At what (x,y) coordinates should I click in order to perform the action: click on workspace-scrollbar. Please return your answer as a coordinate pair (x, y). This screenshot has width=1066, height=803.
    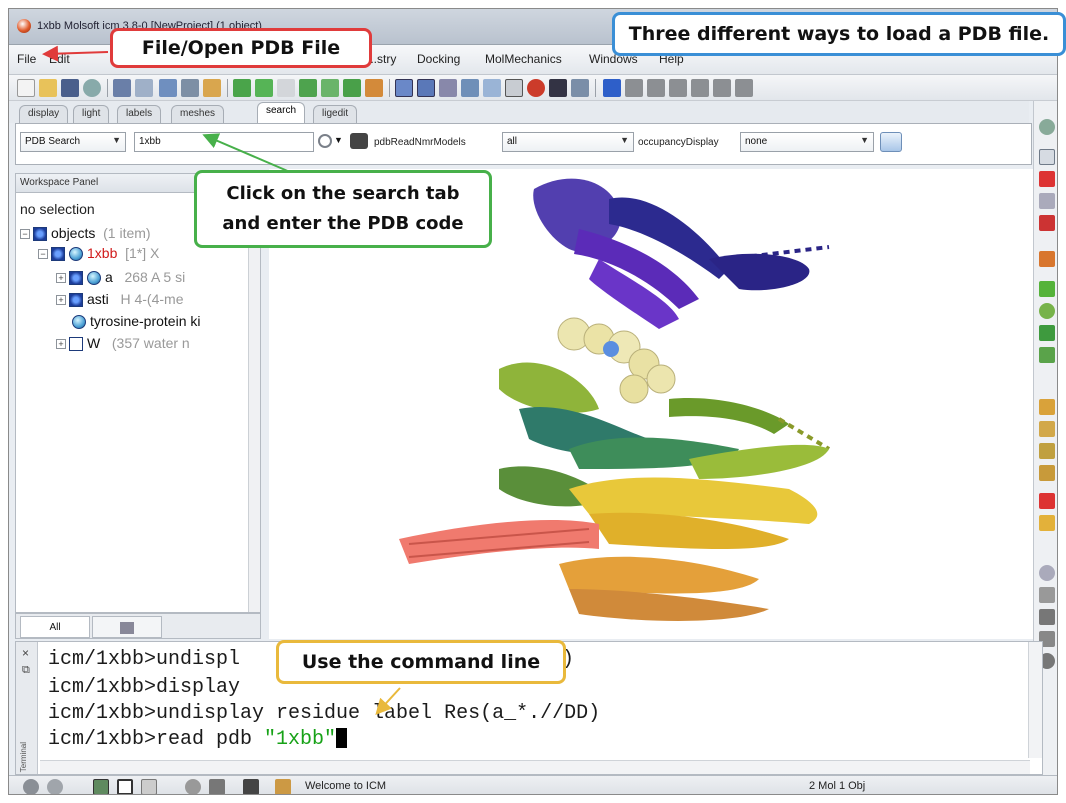
    Looking at the image, I should click on (254, 402).